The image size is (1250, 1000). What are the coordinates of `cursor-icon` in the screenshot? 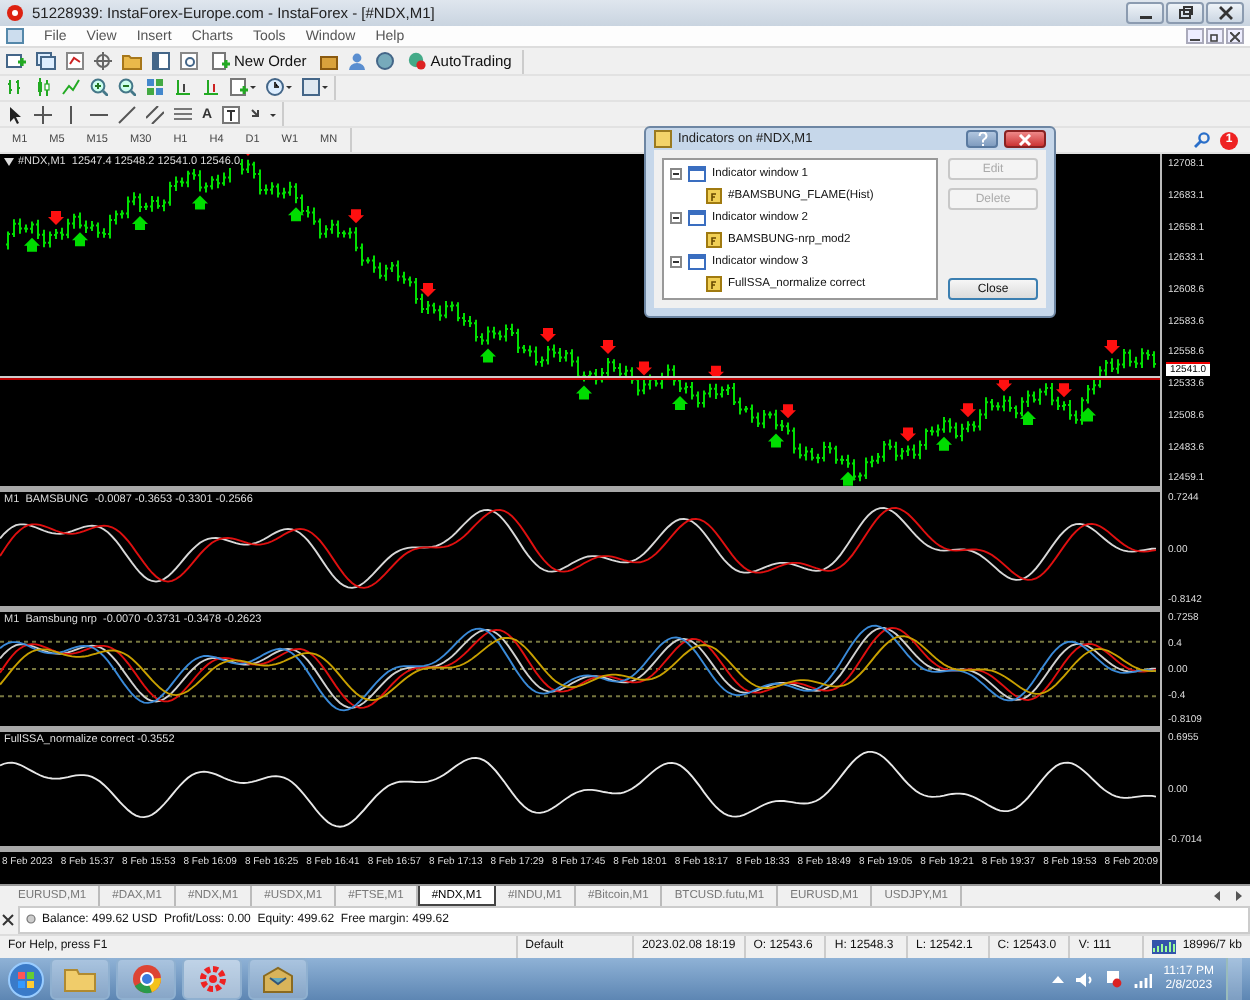 It's located at (15, 114).